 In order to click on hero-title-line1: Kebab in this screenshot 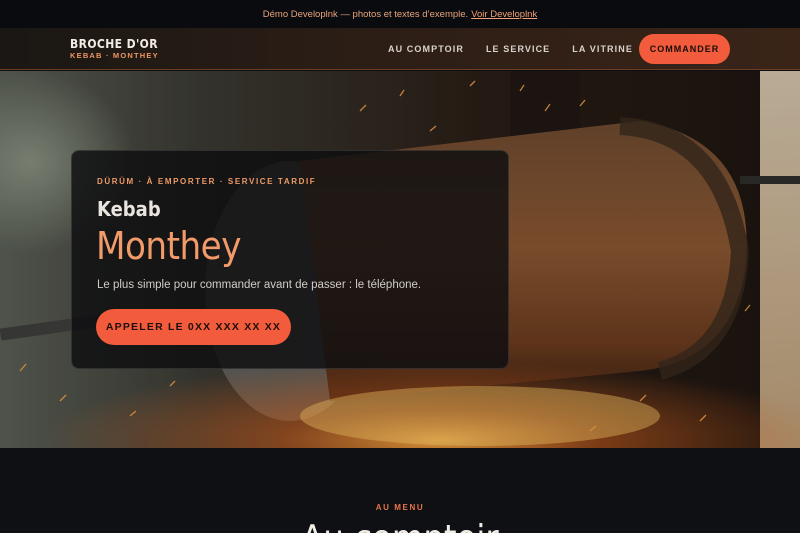, I will do `click(129, 209)`.